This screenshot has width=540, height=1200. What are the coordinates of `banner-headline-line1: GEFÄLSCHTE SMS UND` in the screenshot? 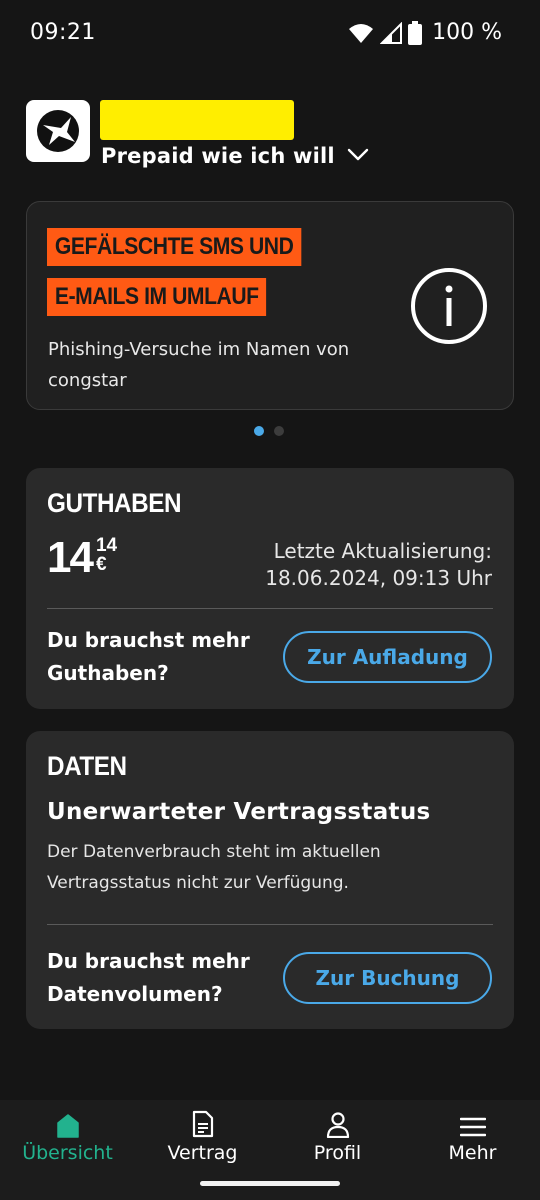 It's located at (174, 247).